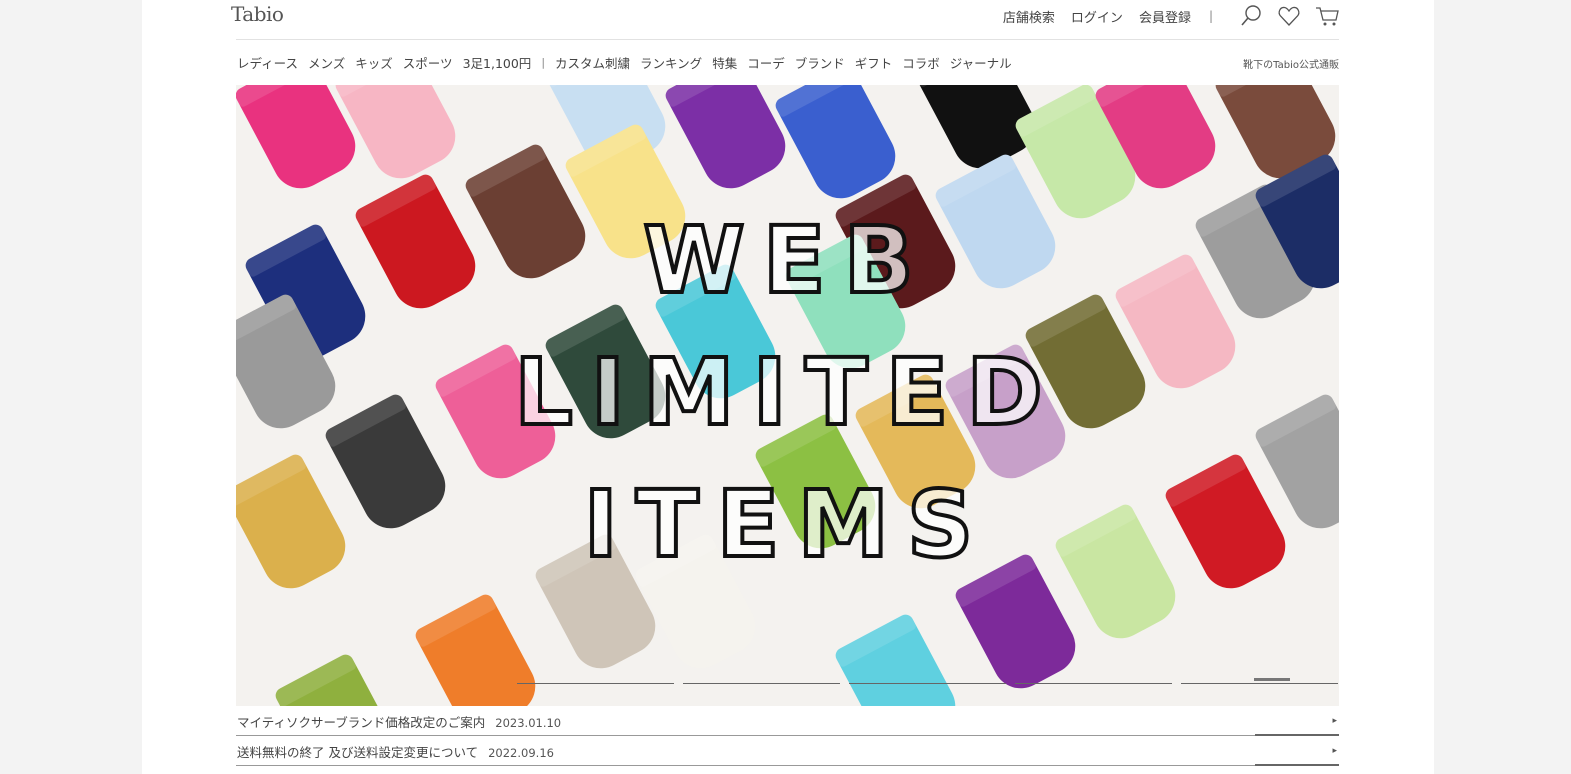 The image size is (1571, 774). Describe the element at coordinates (257, 14) in the screenshot. I see `logo: Tabio` at that location.